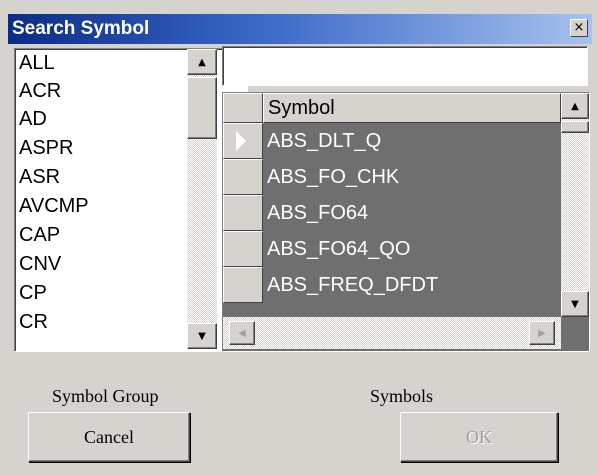 This screenshot has height=475, width=598. What do you see at coordinates (575, 205) in the screenshot?
I see `grid-vertical-scrollbar: ▲ ▼` at bounding box center [575, 205].